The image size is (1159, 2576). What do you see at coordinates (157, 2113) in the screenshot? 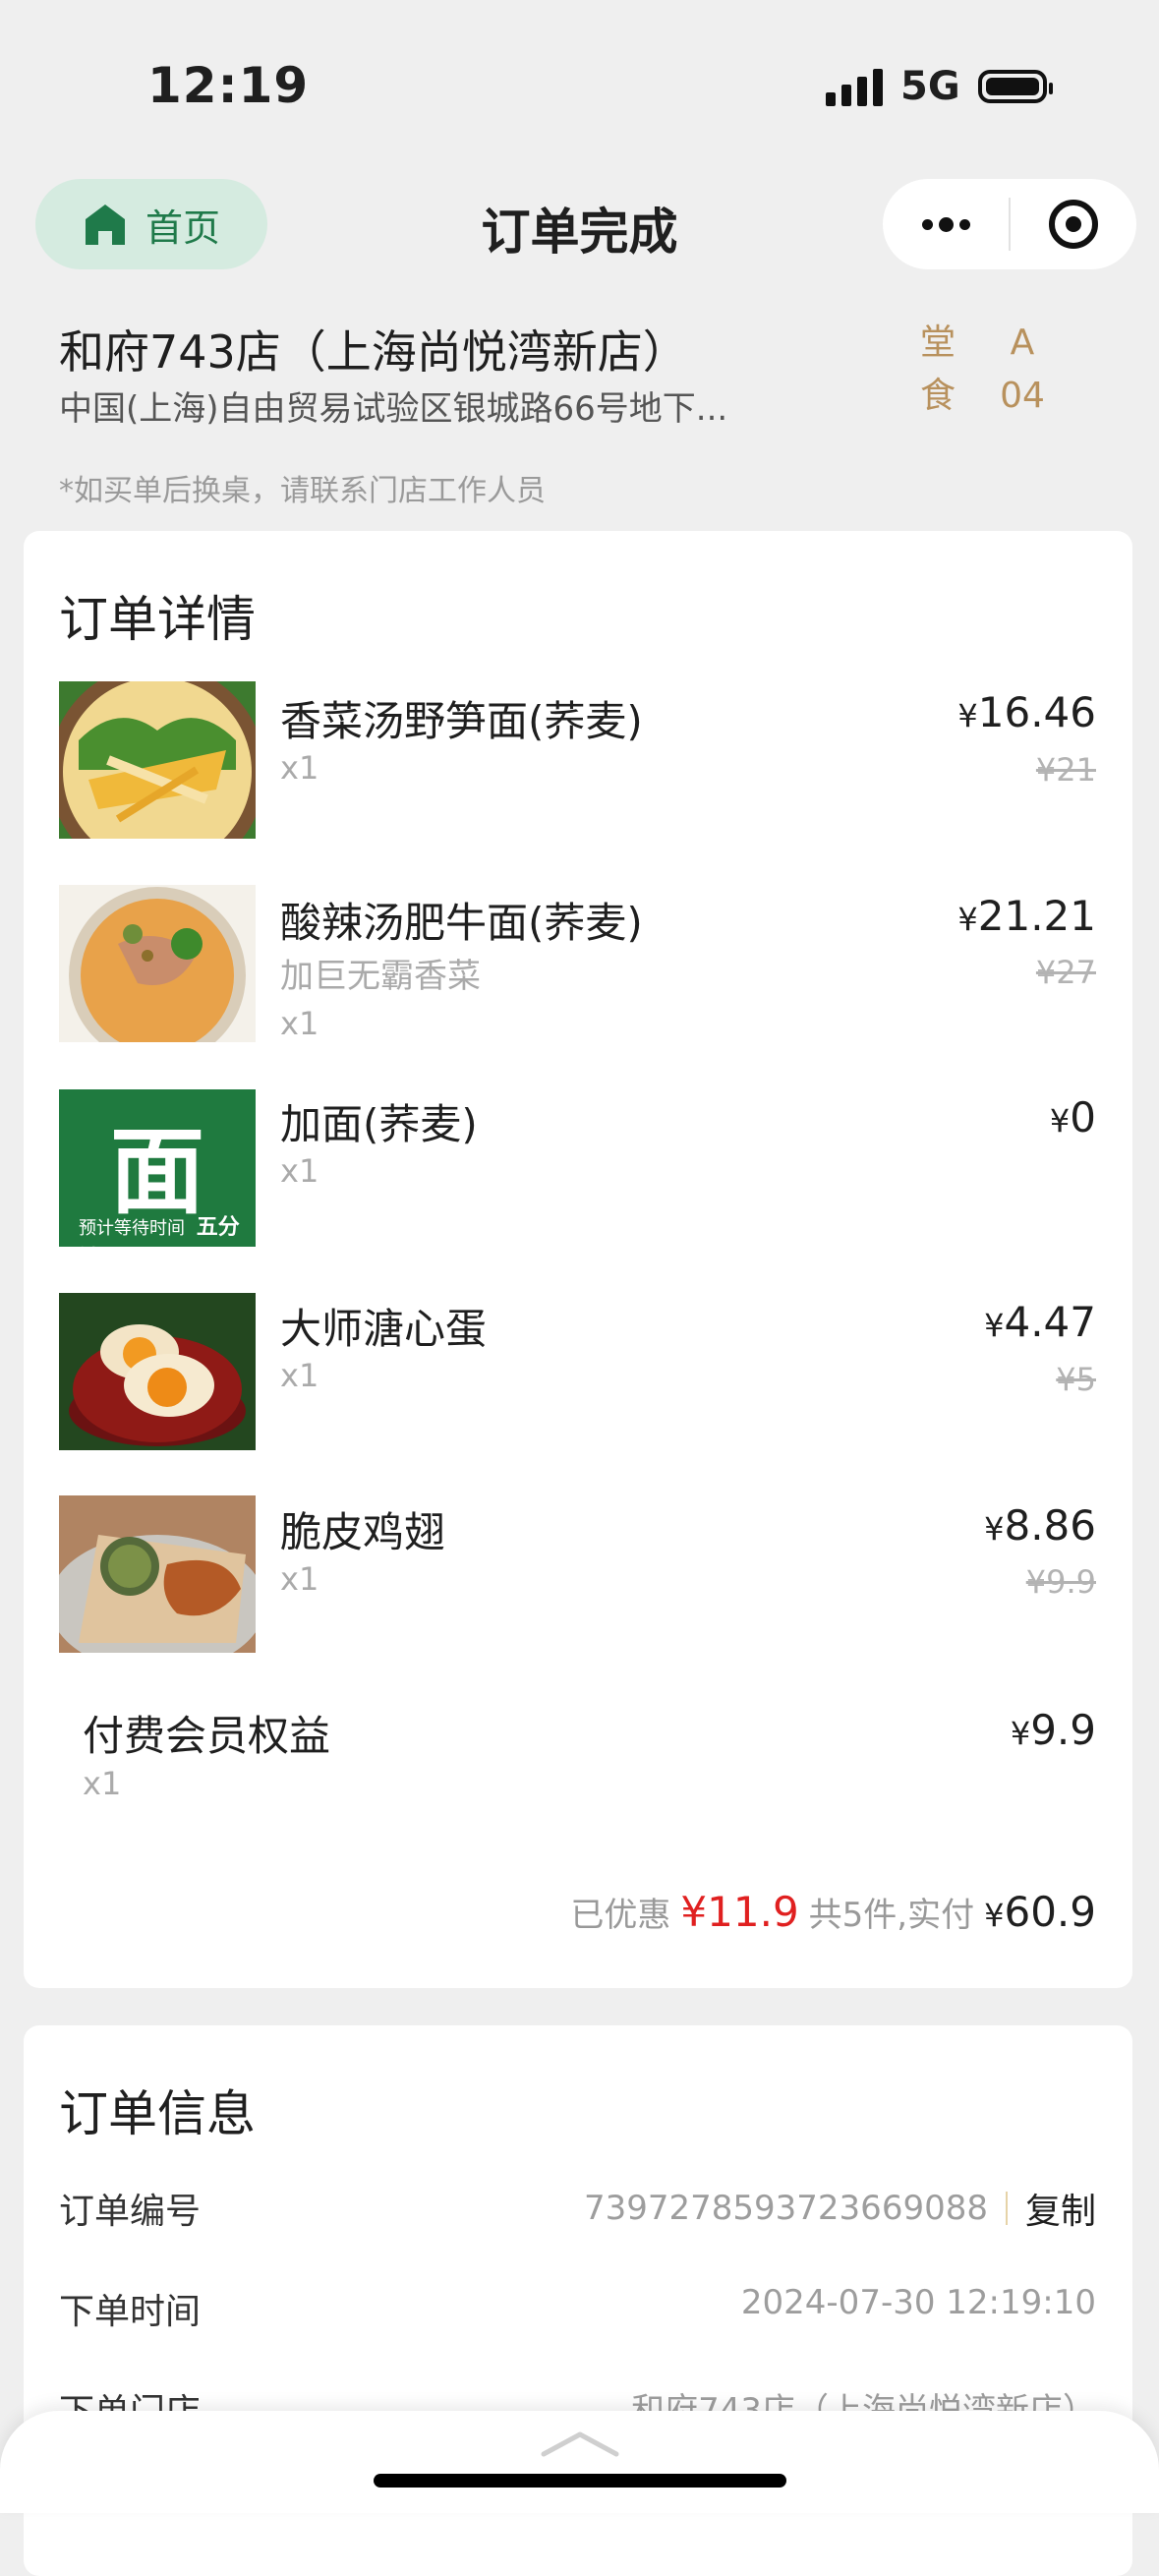
I see `order-info-title: 订单信息` at bounding box center [157, 2113].